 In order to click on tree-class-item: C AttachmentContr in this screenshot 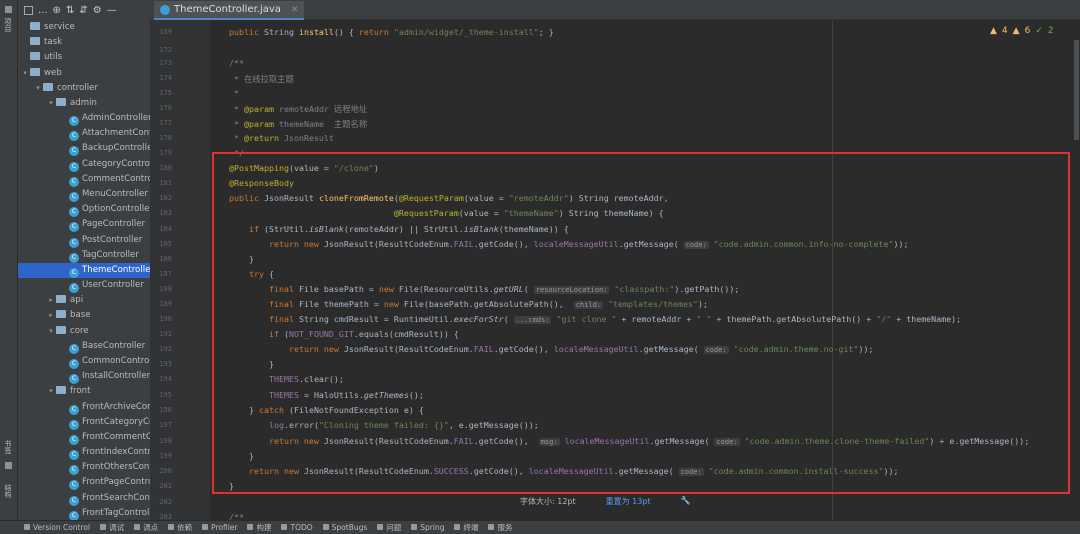, I will do `click(84, 134)`.